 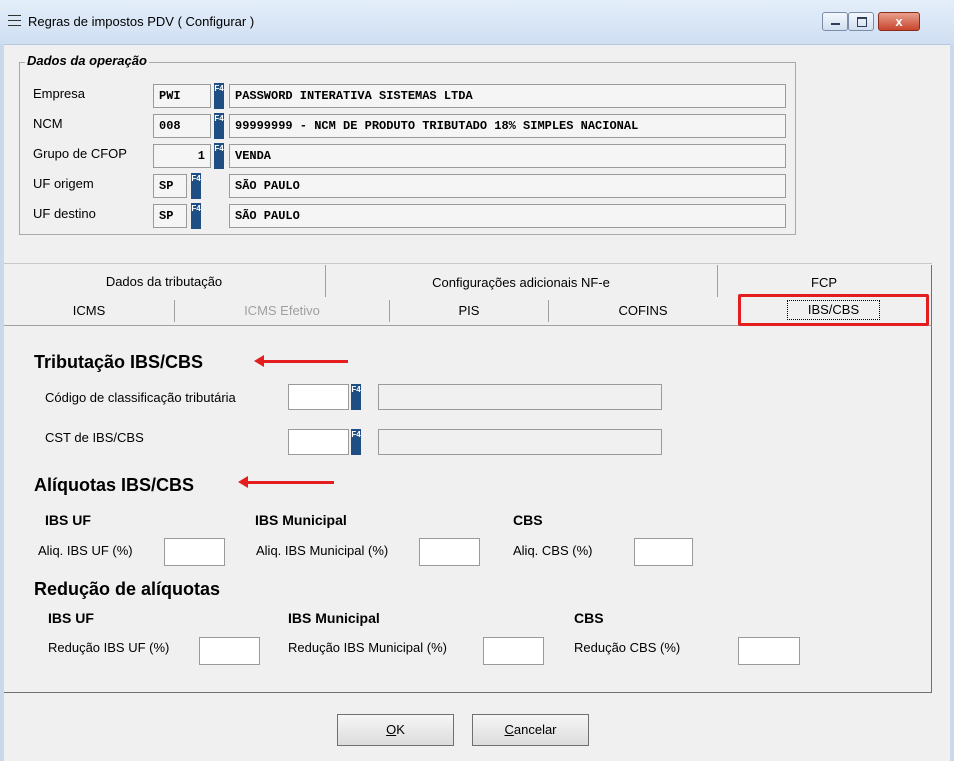 I want to click on cancel-button: Cancelar, so click(x=530, y=730).